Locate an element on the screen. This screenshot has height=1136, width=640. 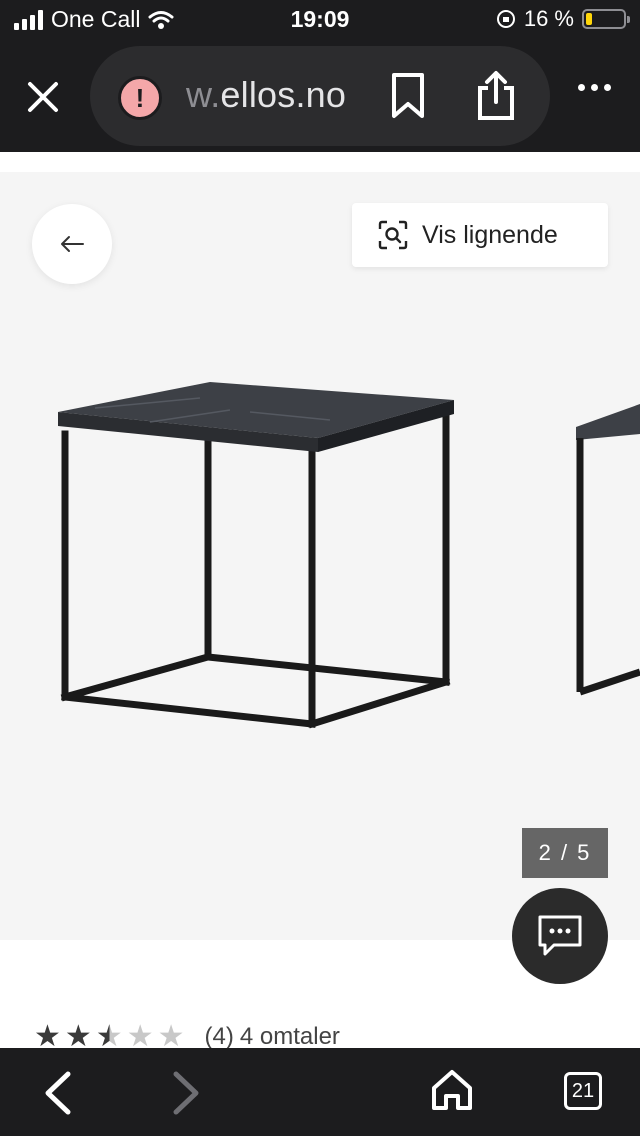
status-right: 16 % is located at coordinates (563, 19).